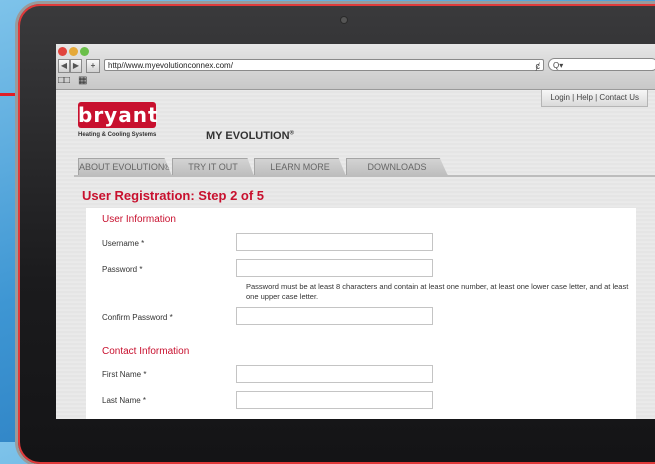  What do you see at coordinates (397, 167) in the screenshot?
I see `tab-downloads: DOWNLOADS` at bounding box center [397, 167].